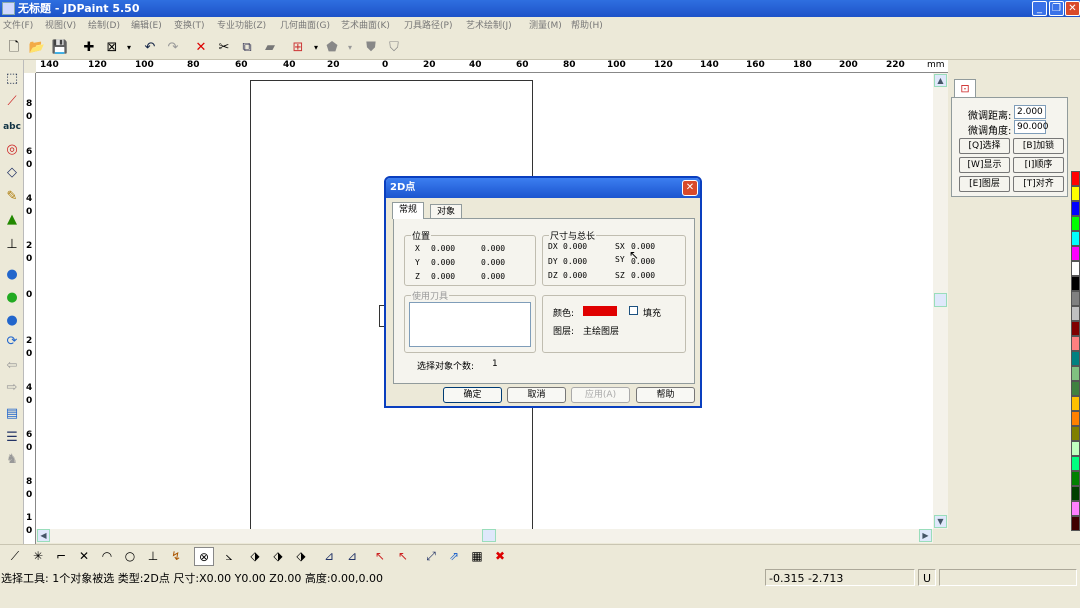  I want to click on select-tool-icon: ⬚, so click(12, 79).